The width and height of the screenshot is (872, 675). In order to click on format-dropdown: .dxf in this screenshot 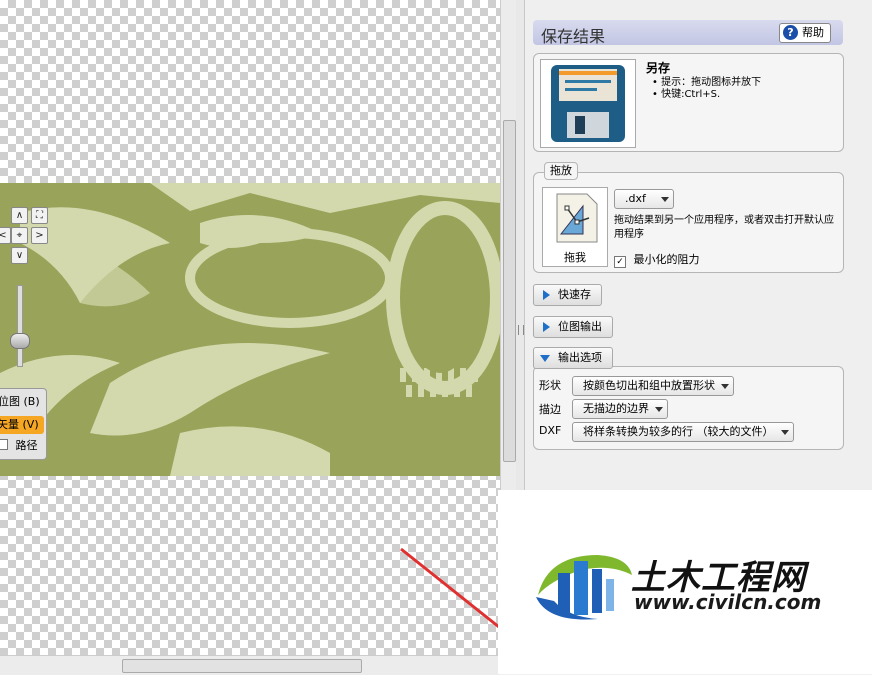, I will do `click(644, 199)`.